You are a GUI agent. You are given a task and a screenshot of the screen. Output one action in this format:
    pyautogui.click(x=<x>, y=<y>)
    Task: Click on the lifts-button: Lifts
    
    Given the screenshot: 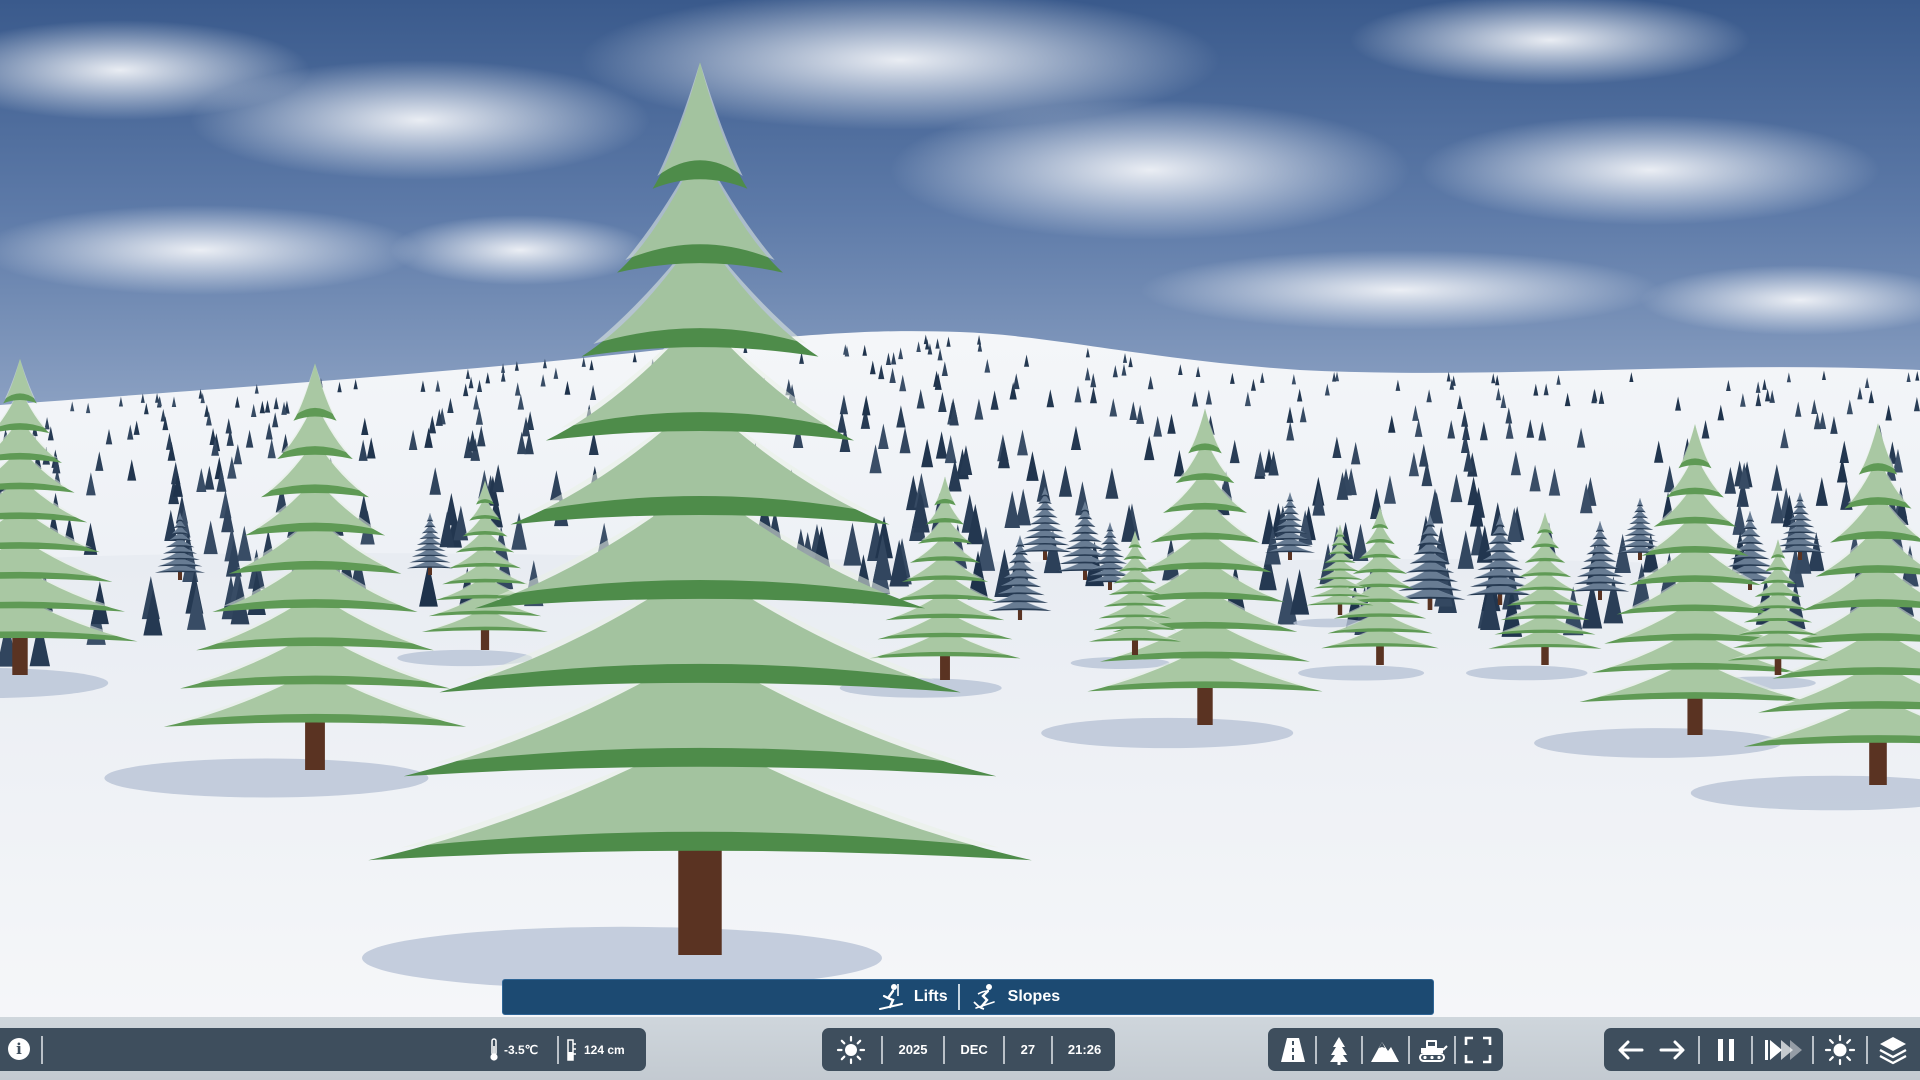 What is the action you would take?
    pyautogui.click(x=912, y=997)
    